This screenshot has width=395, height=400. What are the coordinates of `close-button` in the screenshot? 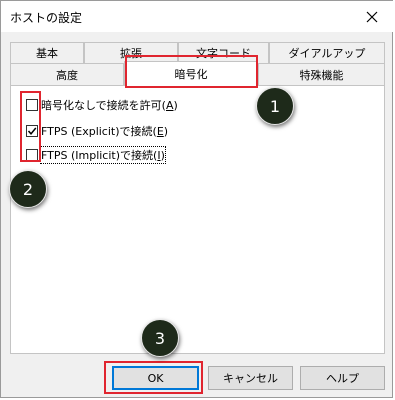 It's located at (371, 16).